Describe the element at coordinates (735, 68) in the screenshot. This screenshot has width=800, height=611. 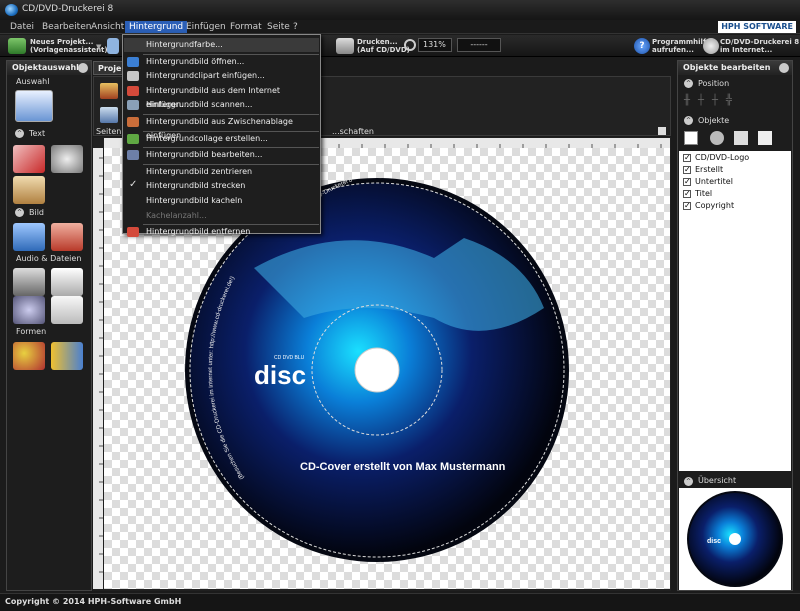
I see `edit-objects-title: Objekte bearbeiten` at that location.